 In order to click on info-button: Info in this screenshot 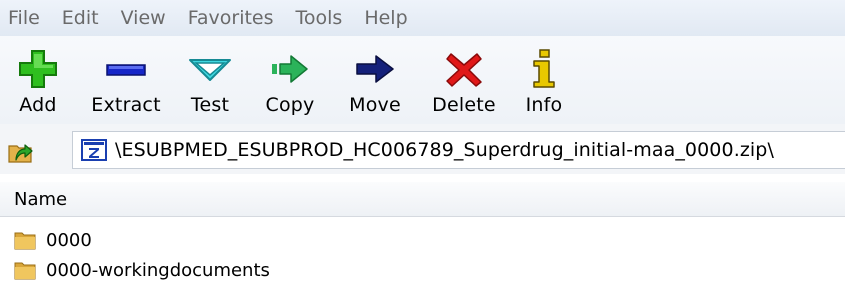, I will do `click(544, 80)`.